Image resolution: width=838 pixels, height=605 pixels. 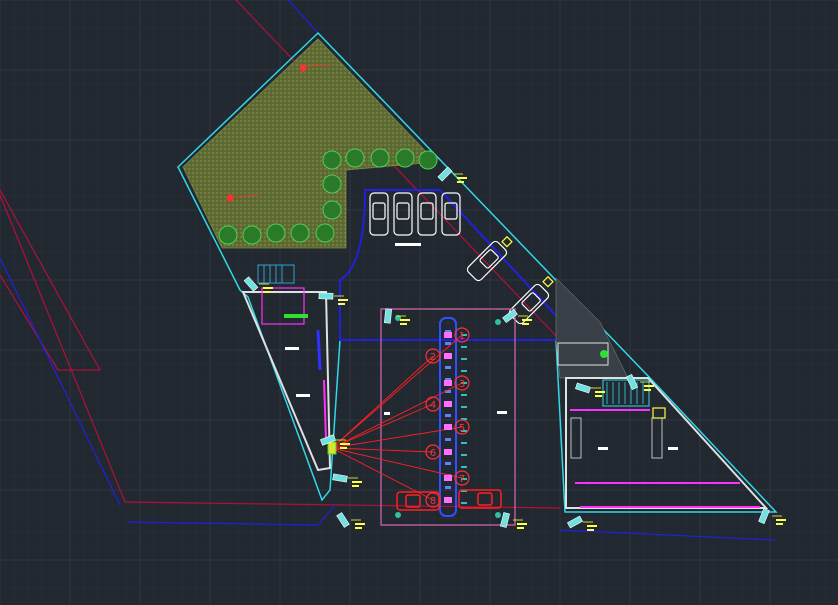 I want to click on pump-number: 4, so click(x=433, y=405).